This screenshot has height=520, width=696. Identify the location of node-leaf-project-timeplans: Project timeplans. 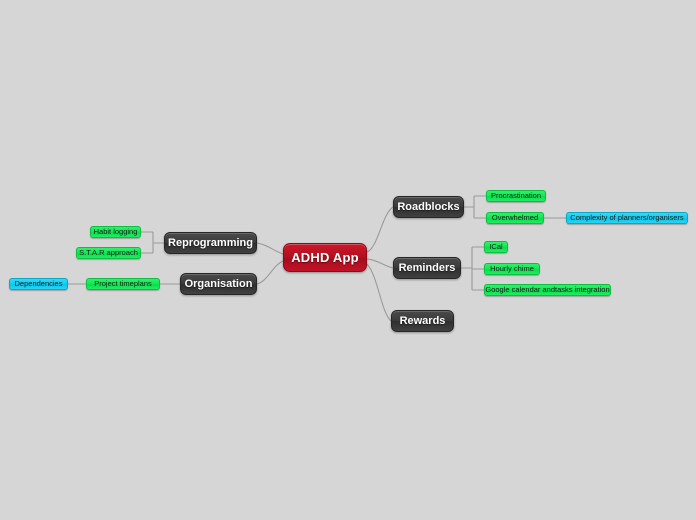
(123, 284).